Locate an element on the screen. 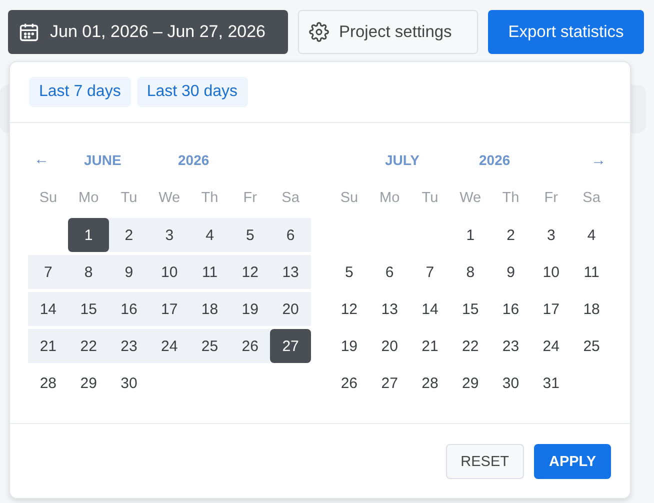  next-month-button: → is located at coordinates (598, 160).